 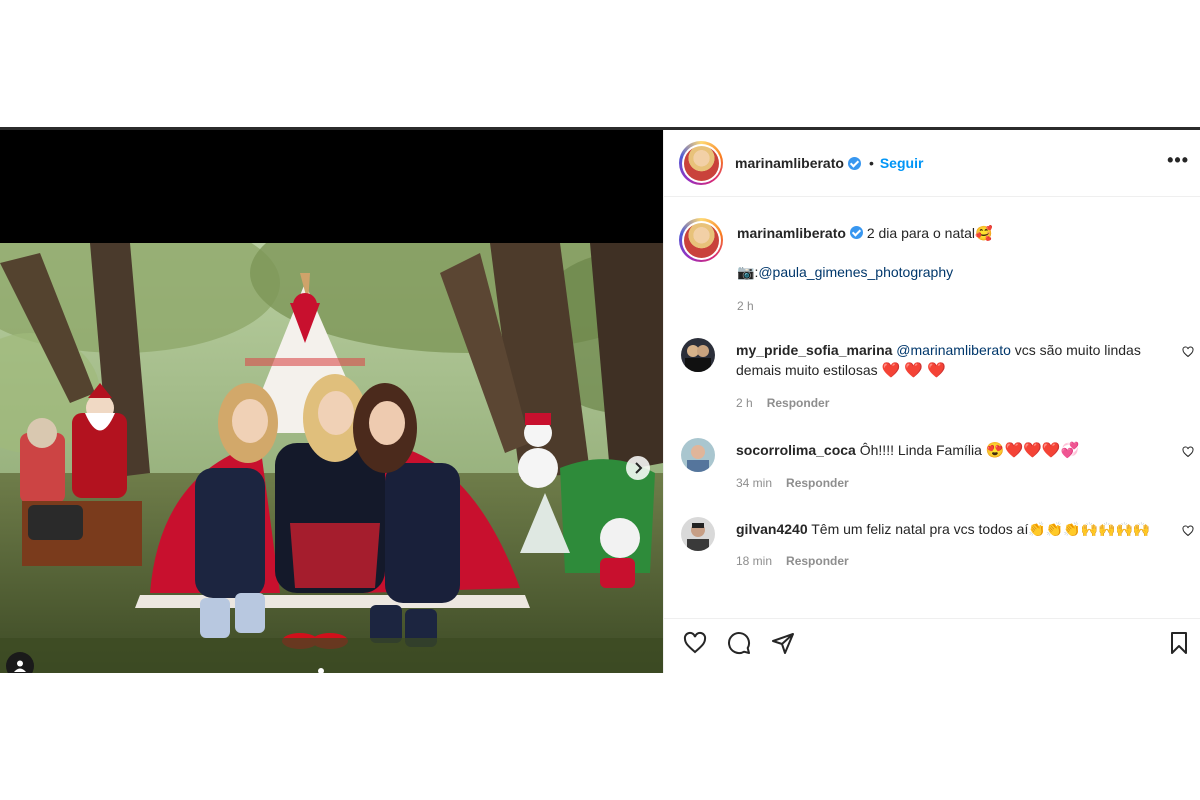 I want to click on author-username: marinamliberato, so click(x=789, y=163).